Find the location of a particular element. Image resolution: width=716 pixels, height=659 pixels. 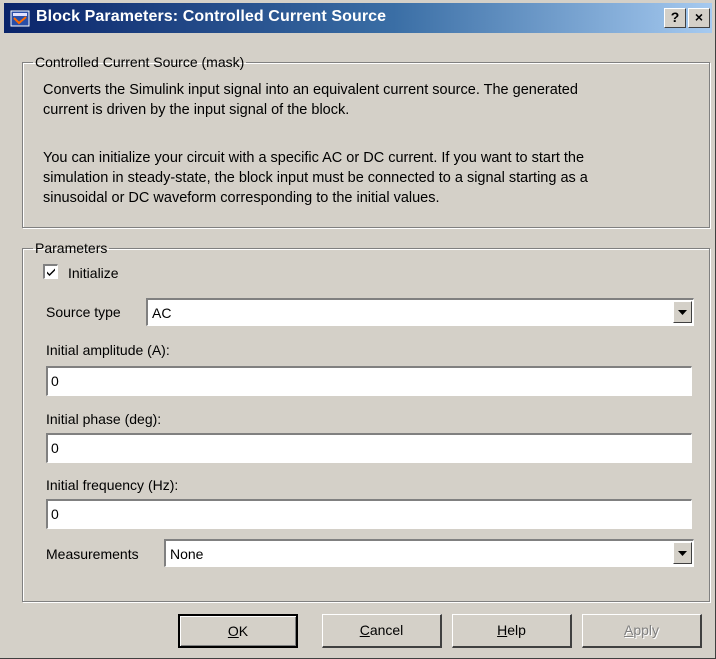

initialize-label: Initialize is located at coordinates (93, 273).